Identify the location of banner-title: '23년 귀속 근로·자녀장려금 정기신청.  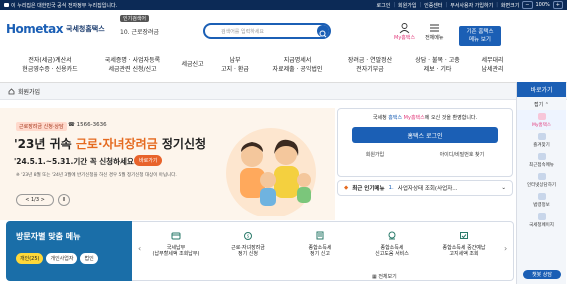
(110, 143).